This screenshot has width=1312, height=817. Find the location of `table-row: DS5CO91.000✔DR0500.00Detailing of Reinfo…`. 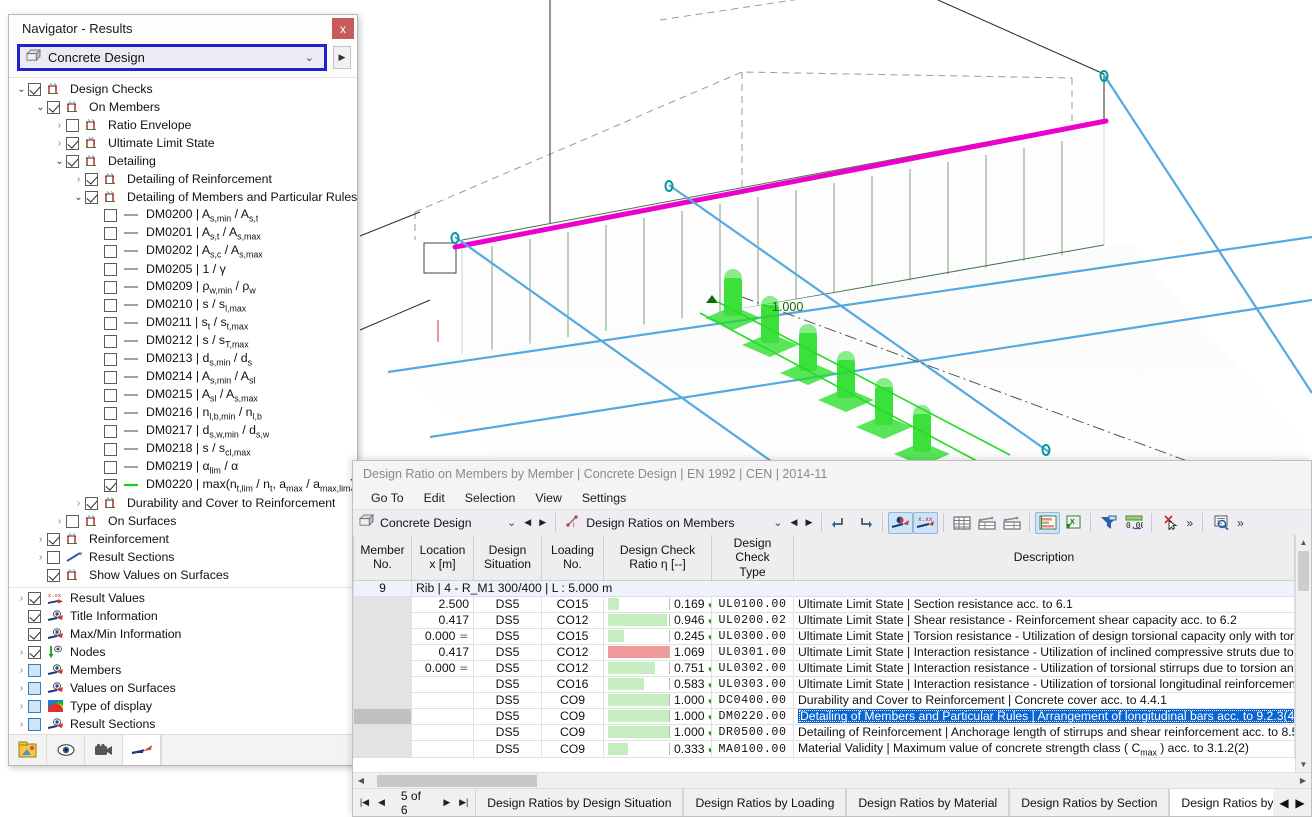

table-row: DS5CO91.000✔DR0500.00Detailing of Reinfo… is located at coordinates (824, 732).